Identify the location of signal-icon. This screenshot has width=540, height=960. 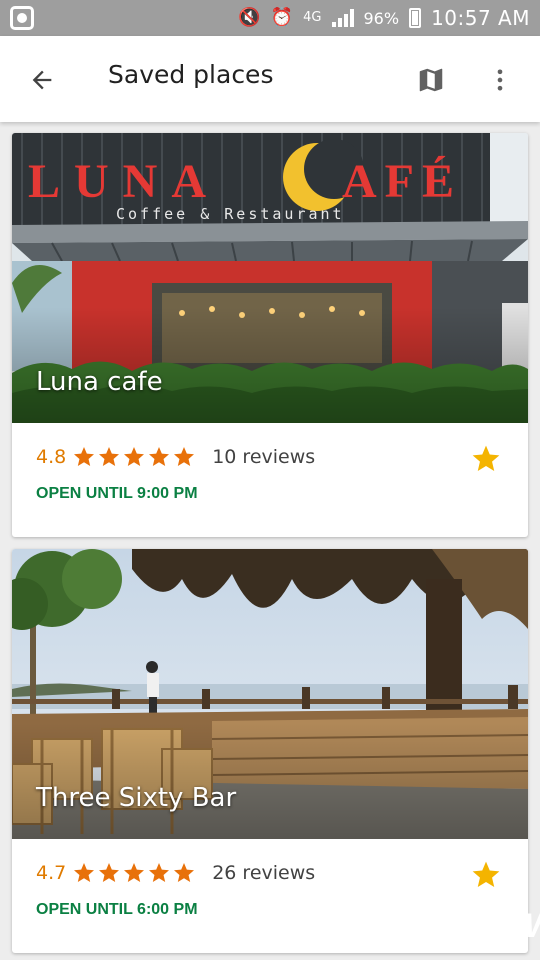
(342, 18).